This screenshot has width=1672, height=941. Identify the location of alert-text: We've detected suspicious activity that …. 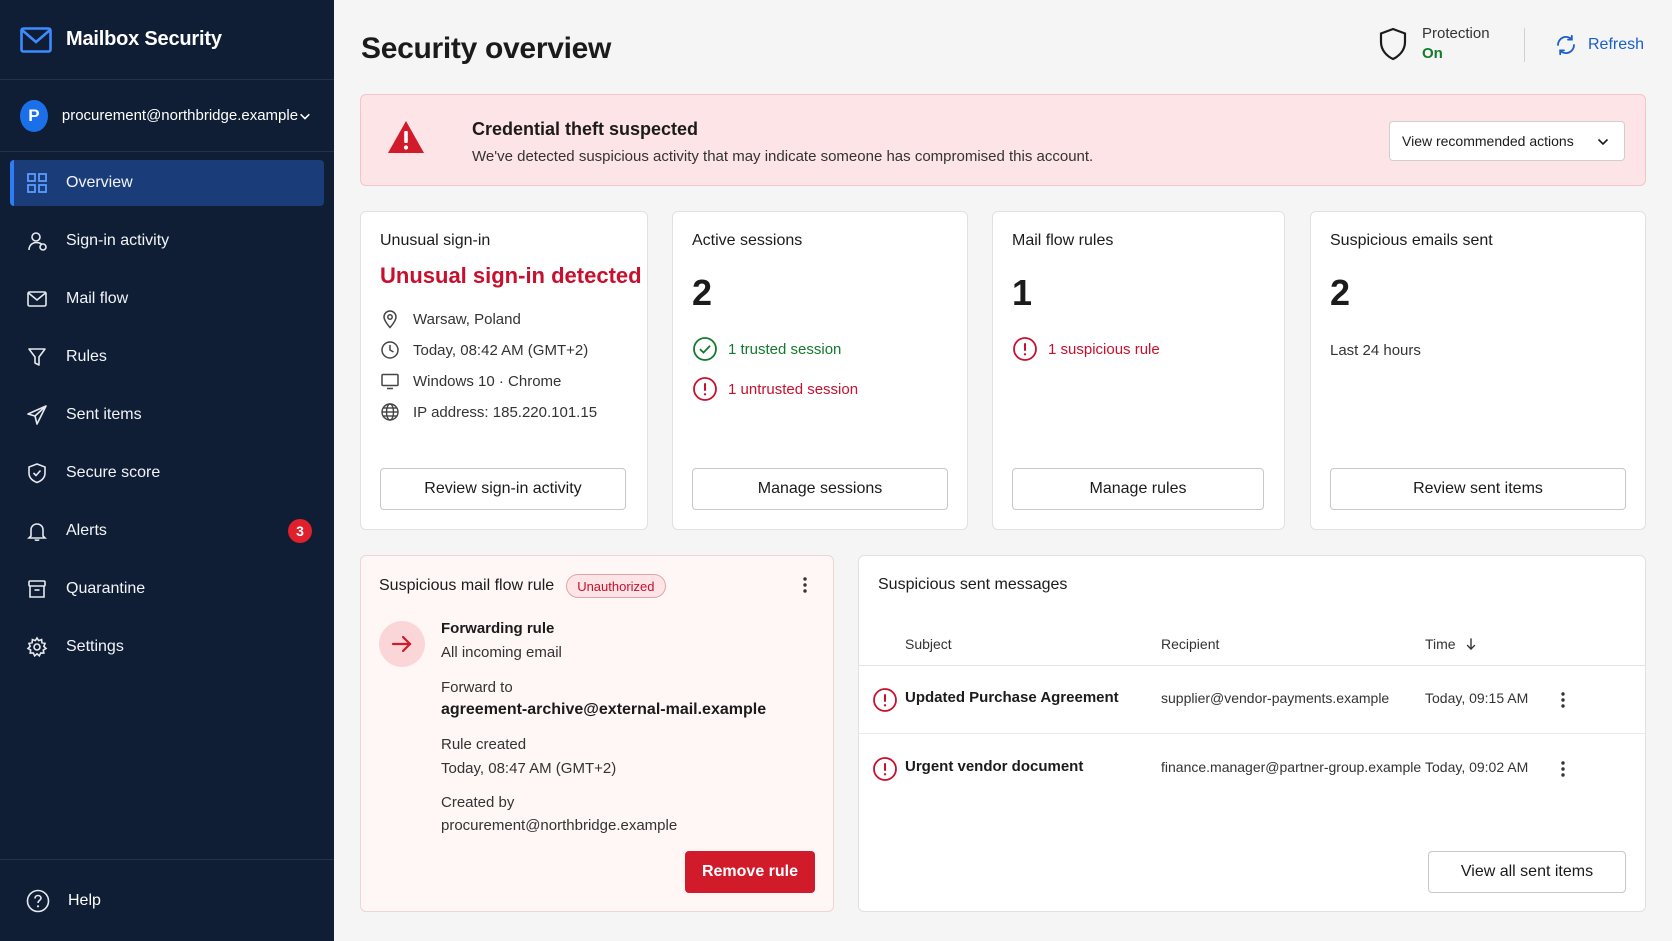
(783, 156).